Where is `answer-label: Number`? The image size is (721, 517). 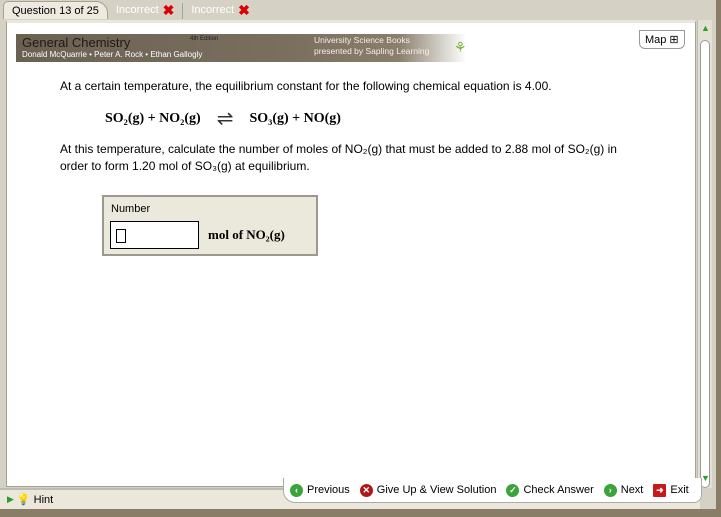
answer-label: Number is located at coordinates (131, 209).